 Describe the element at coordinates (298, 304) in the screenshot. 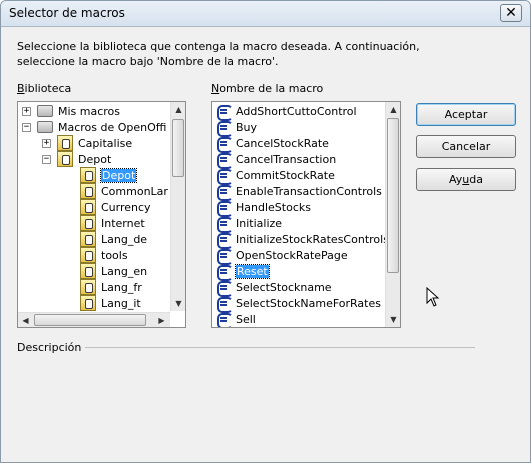

I see `macro-item: SelectStockNameForRates` at that location.